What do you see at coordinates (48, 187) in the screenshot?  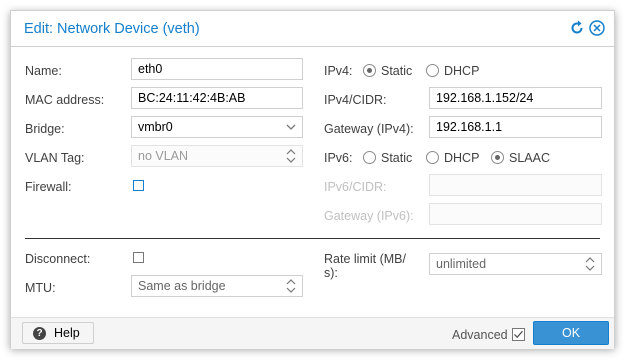 I see `firewall-label: Firewall:` at bounding box center [48, 187].